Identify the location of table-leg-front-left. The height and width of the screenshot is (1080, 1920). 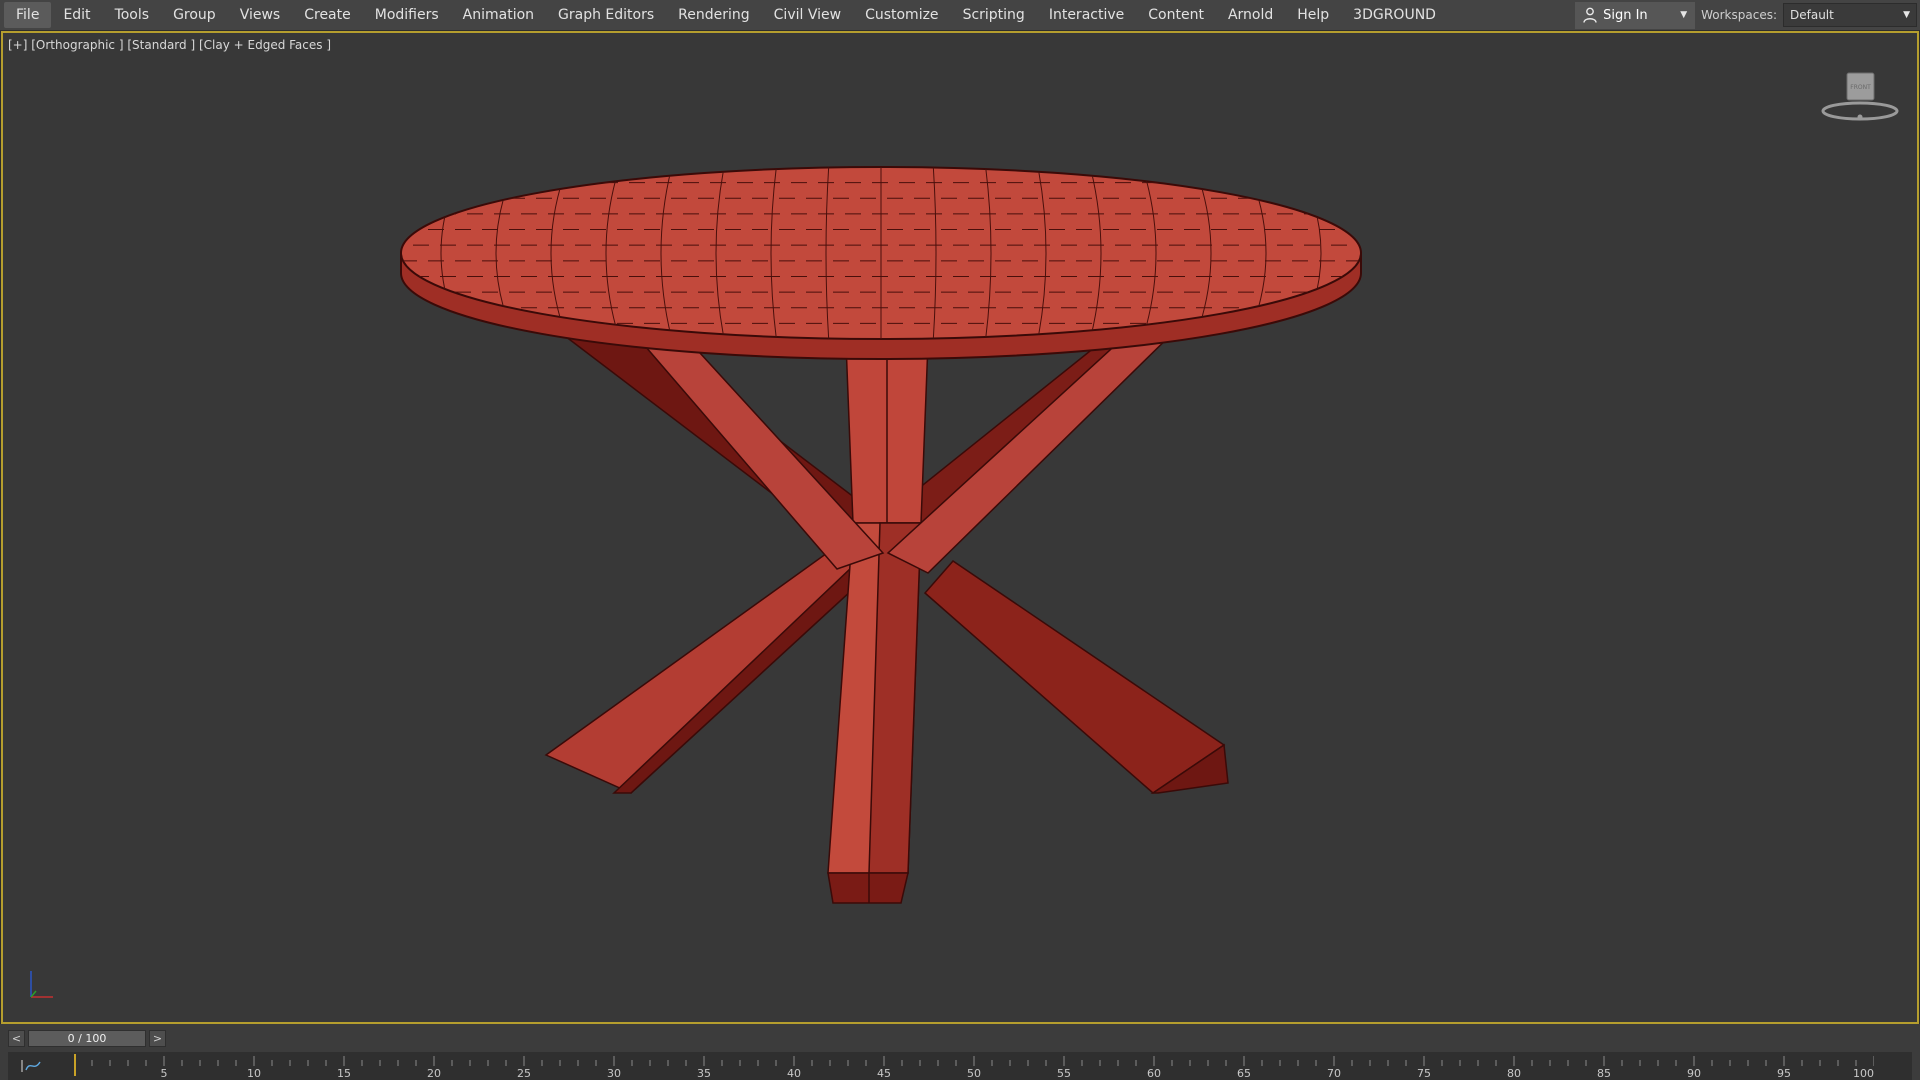
(755, 447).